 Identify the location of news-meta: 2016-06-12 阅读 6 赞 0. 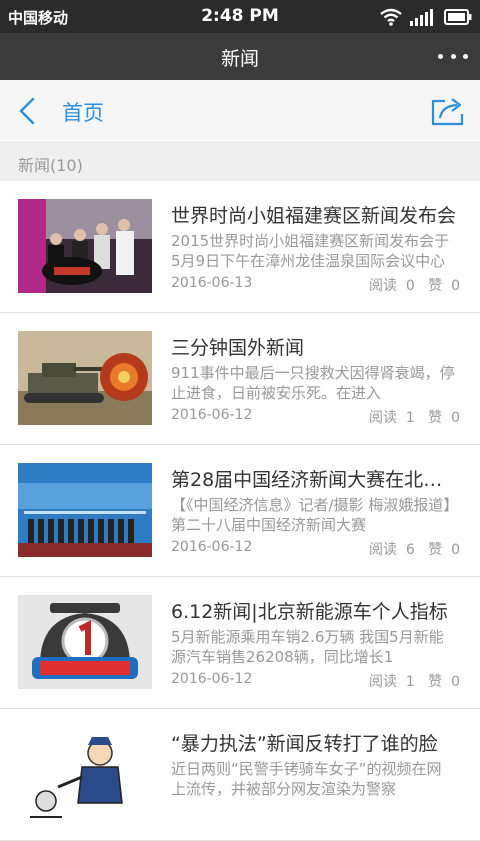
(315, 549).